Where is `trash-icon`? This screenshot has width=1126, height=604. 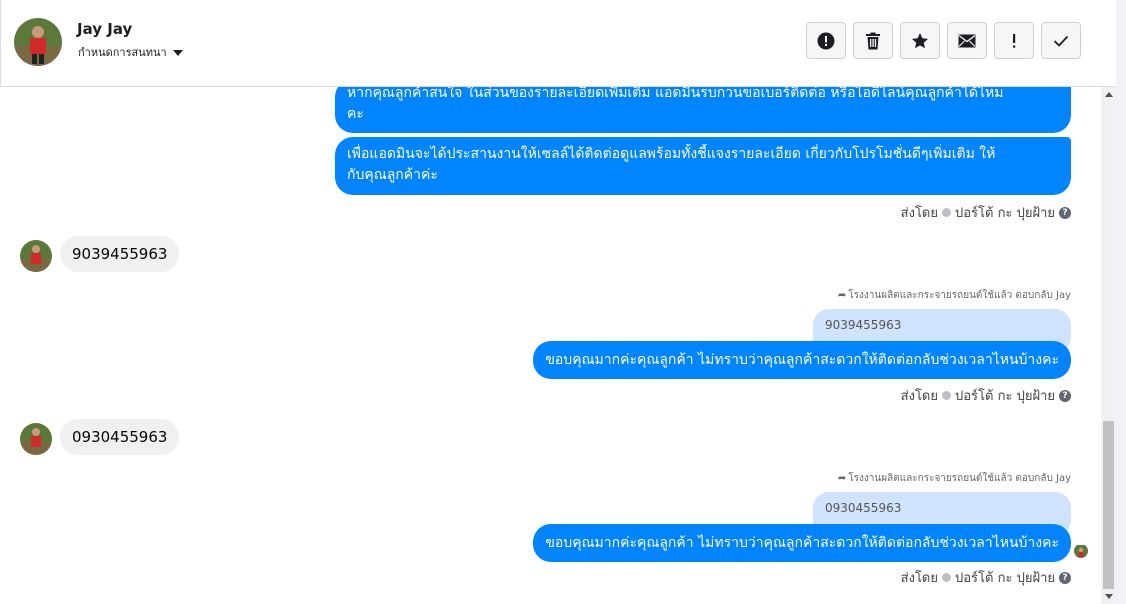 trash-icon is located at coordinates (873, 40).